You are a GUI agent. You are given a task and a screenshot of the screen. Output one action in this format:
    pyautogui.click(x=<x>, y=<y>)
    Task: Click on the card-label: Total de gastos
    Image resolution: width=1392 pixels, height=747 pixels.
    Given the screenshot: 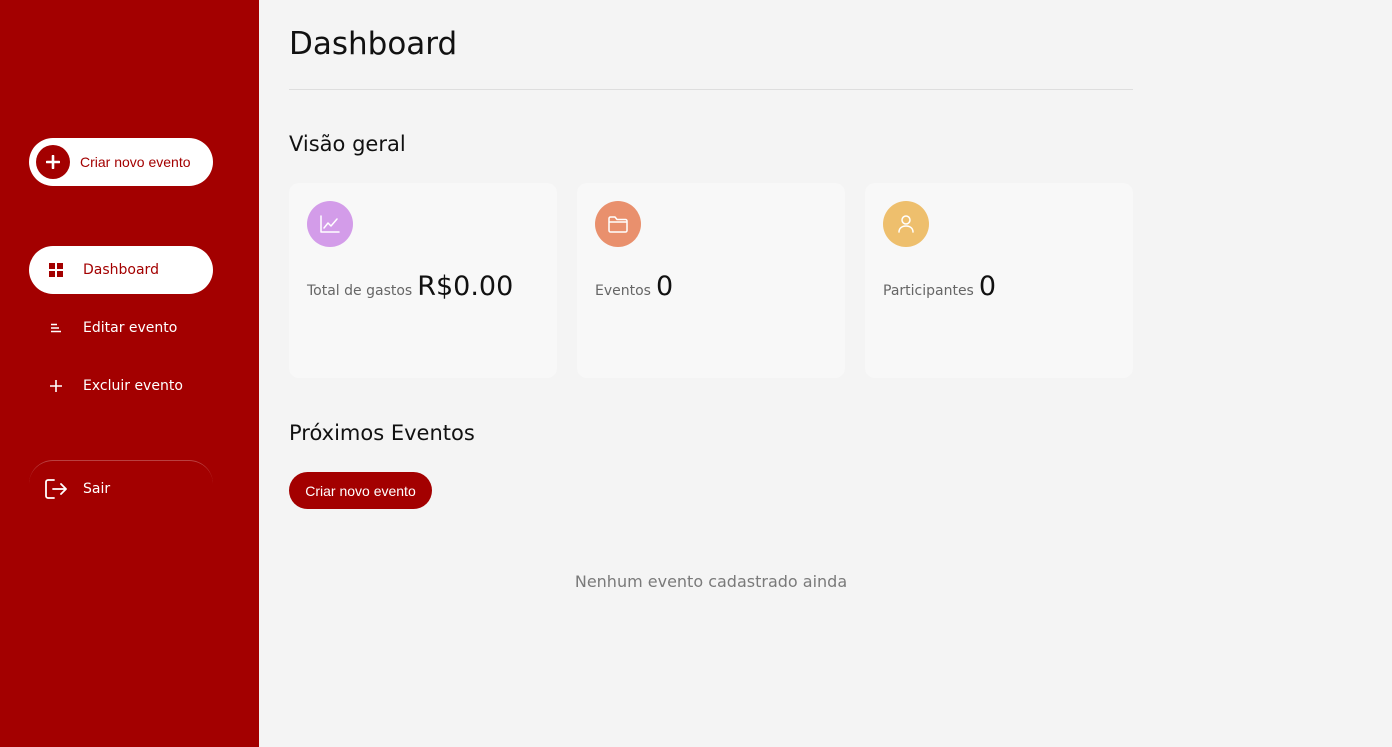 What is the action you would take?
    pyautogui.click(x=360, y=291)
    